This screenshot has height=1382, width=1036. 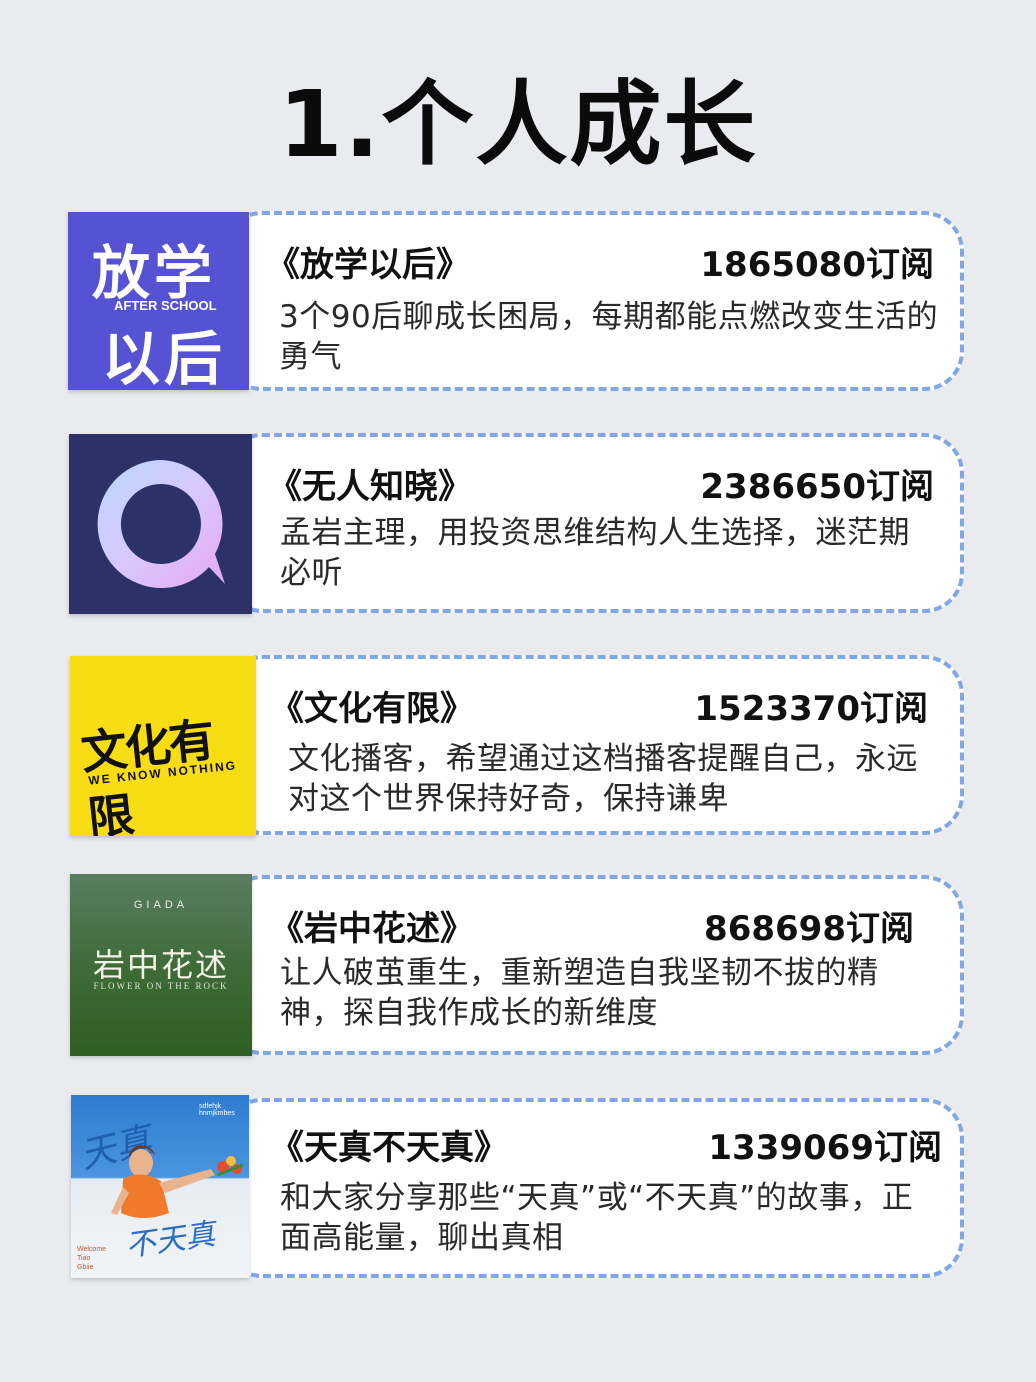 I want to click on cover-subtitle: FLOWER ON THE ROCK, so click(x=161, y=986).